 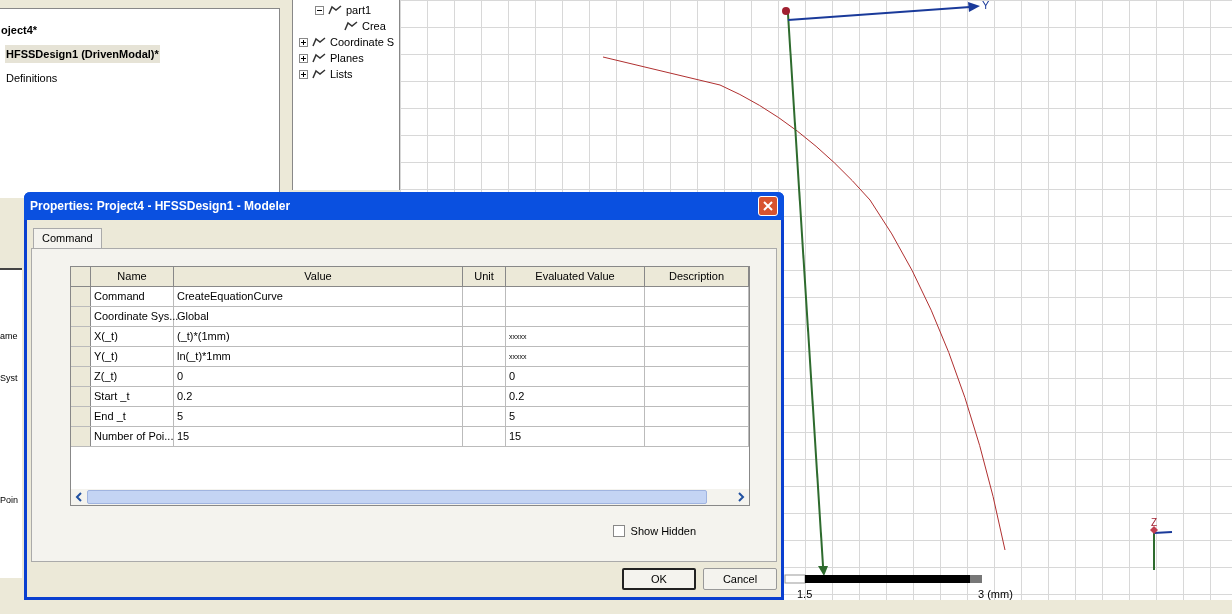 What do you see at coordinates (9, 500) in the screenshot?
I see `property-name-text: Poin` at bounding box center [9, 500].